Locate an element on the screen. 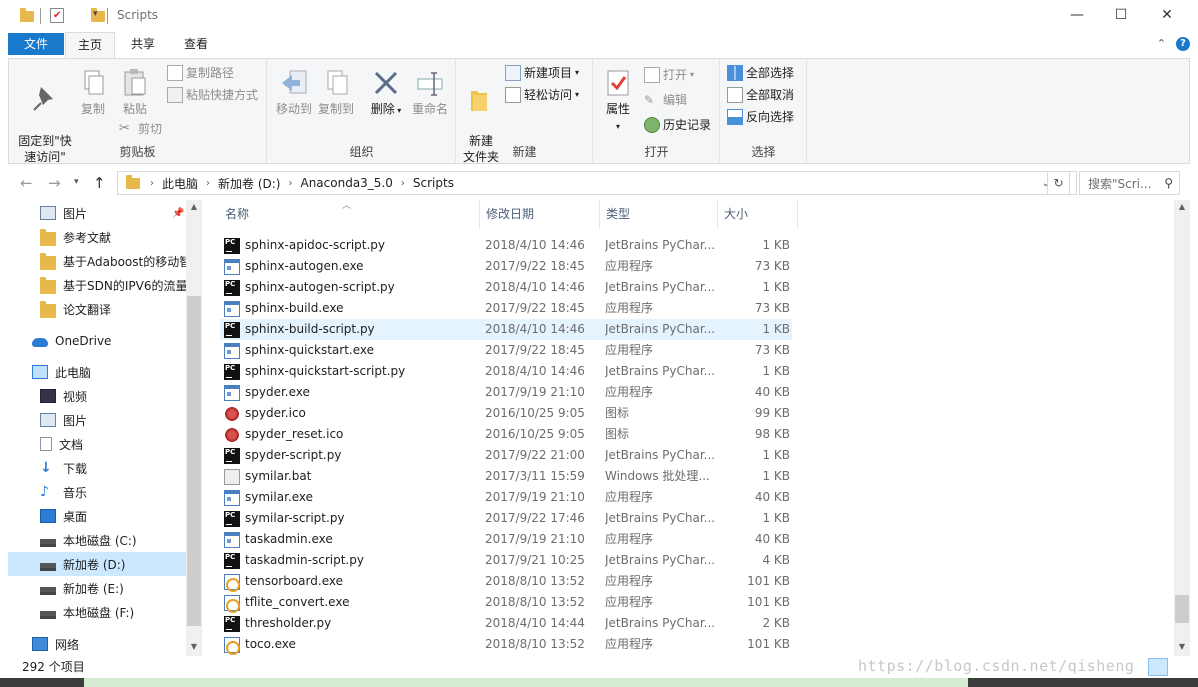 Image resolution: width=1198 pixels, height=687 pixels. invert-selection-button: 反向选择 is located at coordinates (760, 117).